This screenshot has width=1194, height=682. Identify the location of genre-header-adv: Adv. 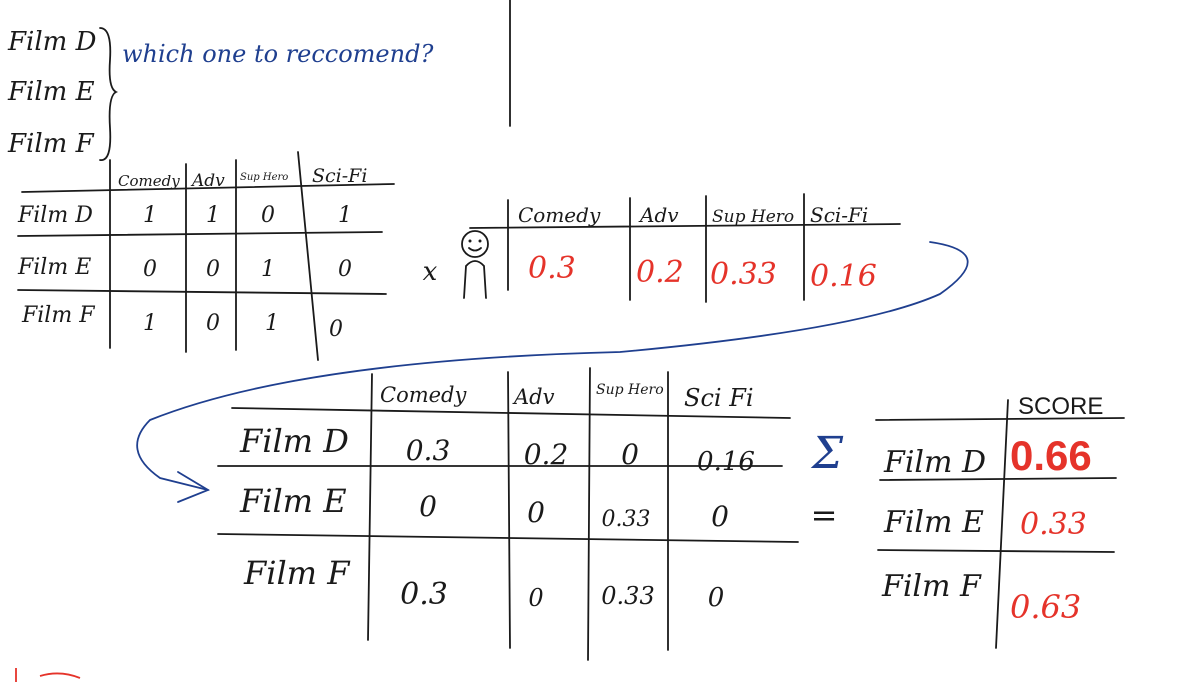
(207, 181).